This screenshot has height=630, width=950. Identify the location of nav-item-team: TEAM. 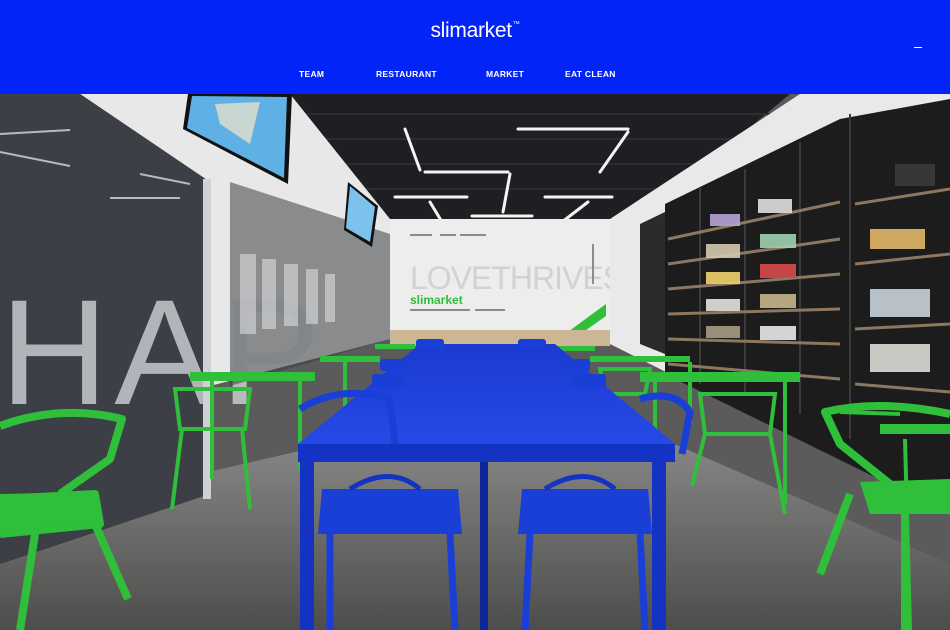
(311, 74).